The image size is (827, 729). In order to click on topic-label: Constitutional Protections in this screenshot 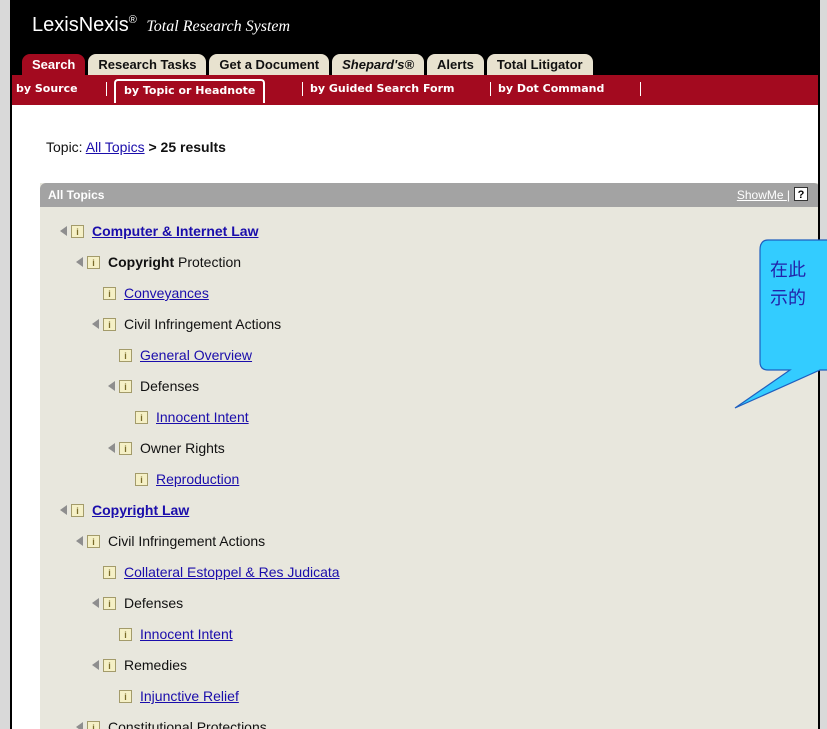, I will do `click(187, 724)`.